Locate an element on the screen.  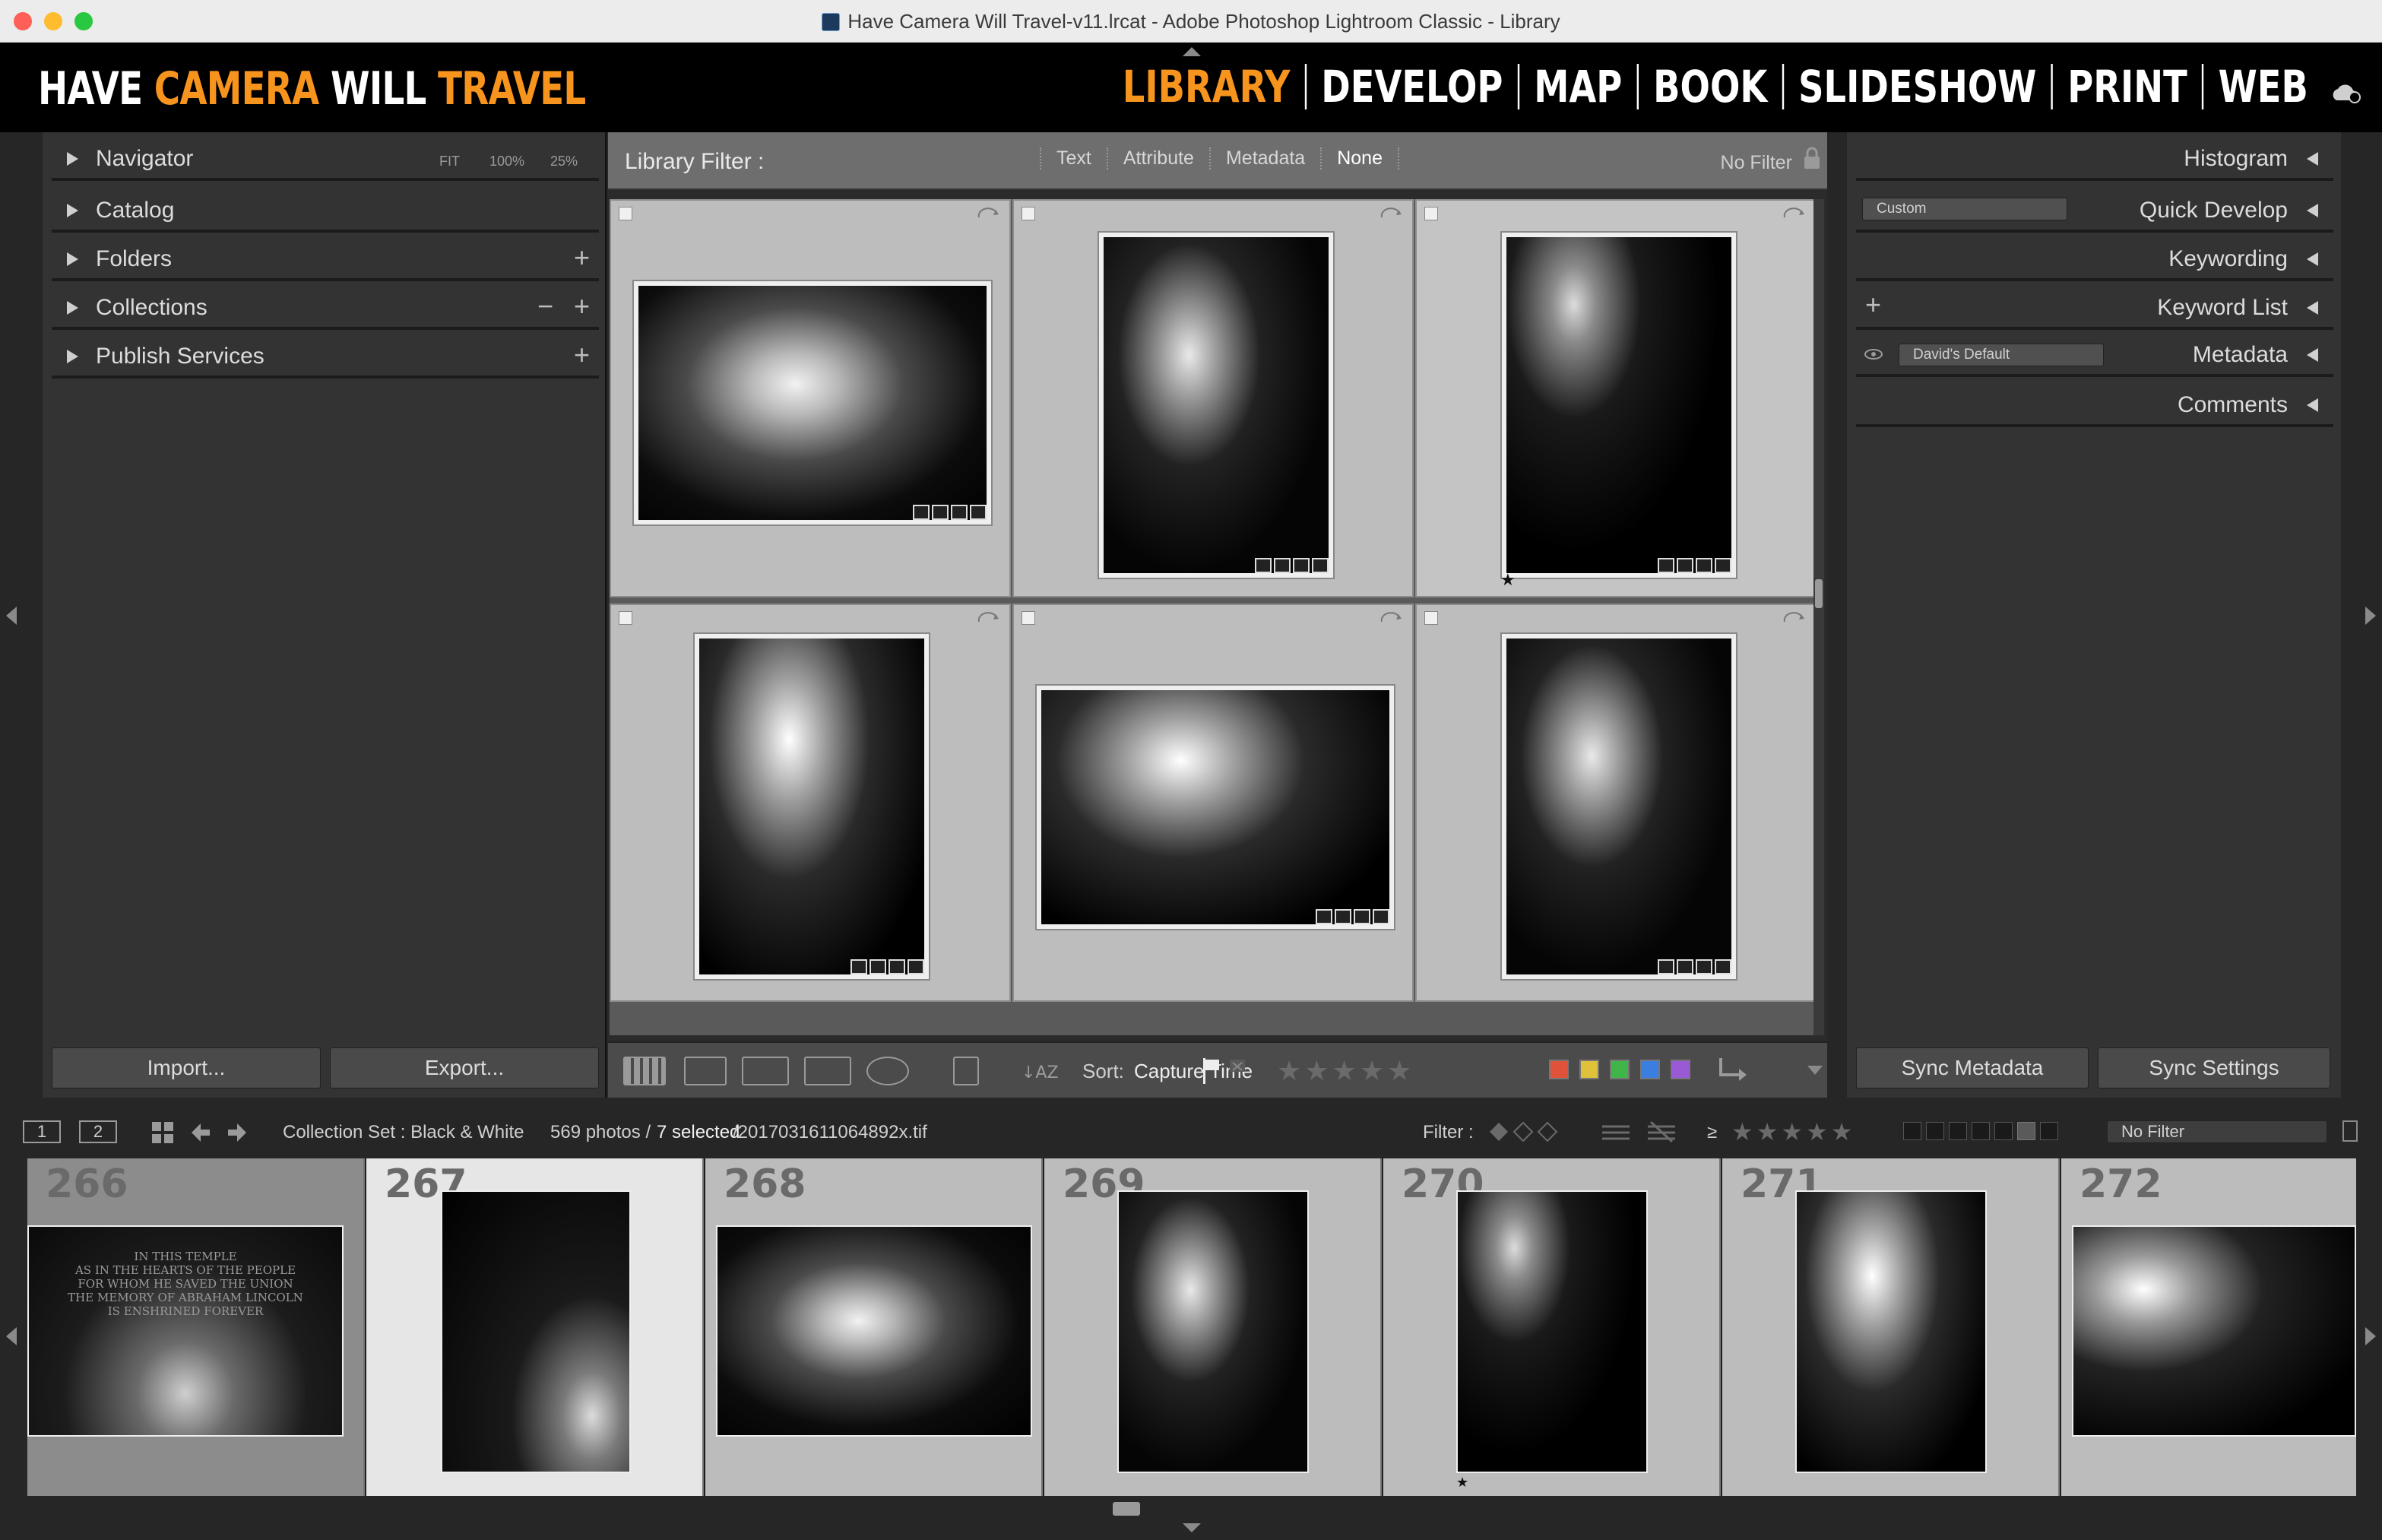
rotate-right-icon is located at coordinates (1734, 1070).